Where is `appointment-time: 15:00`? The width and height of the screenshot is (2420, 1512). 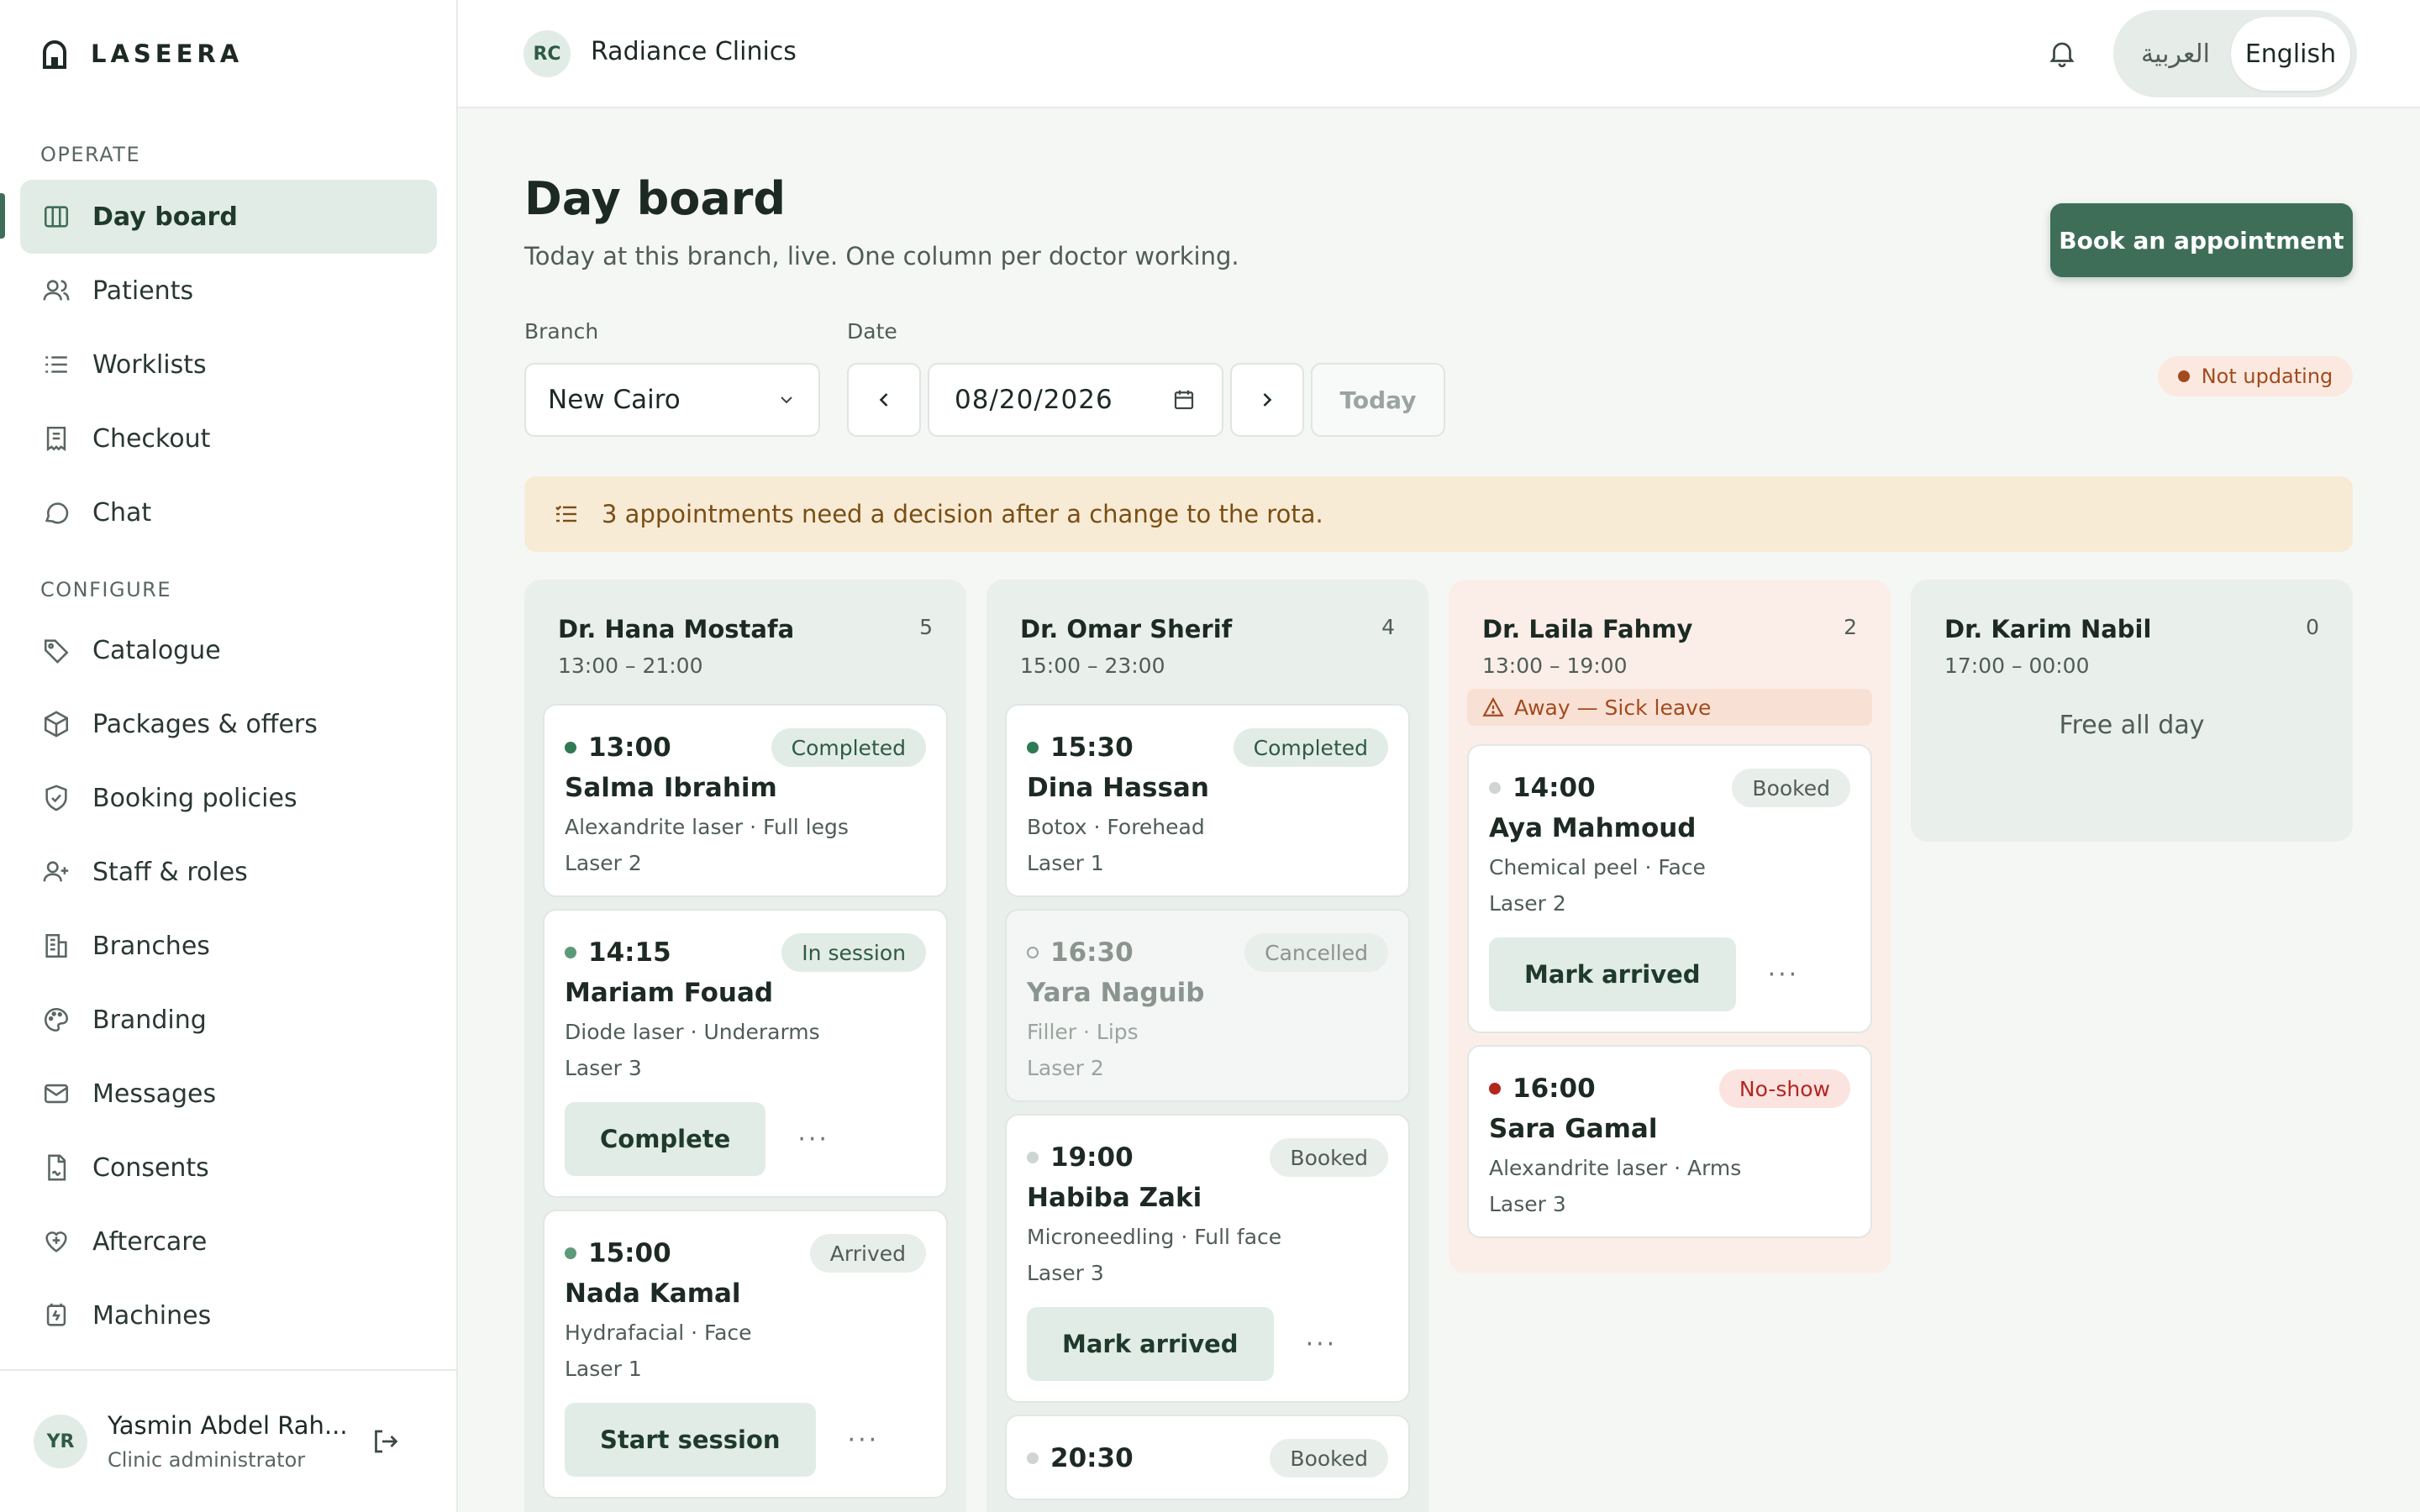 appointment-time: 15:00 is located at coordinates (629, 1253).